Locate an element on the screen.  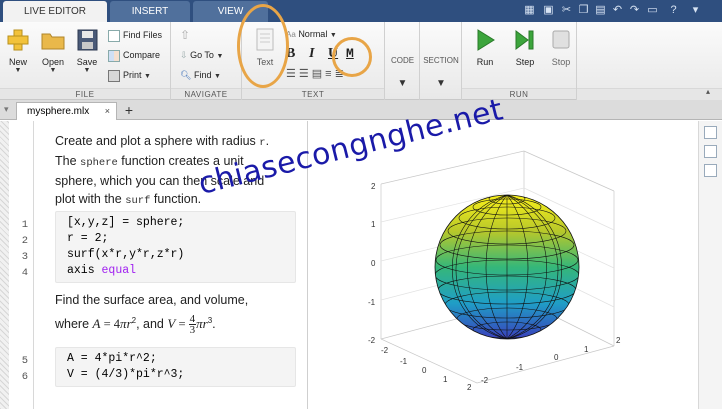
close-tab-icon: × is located at coordinates (107, 111).